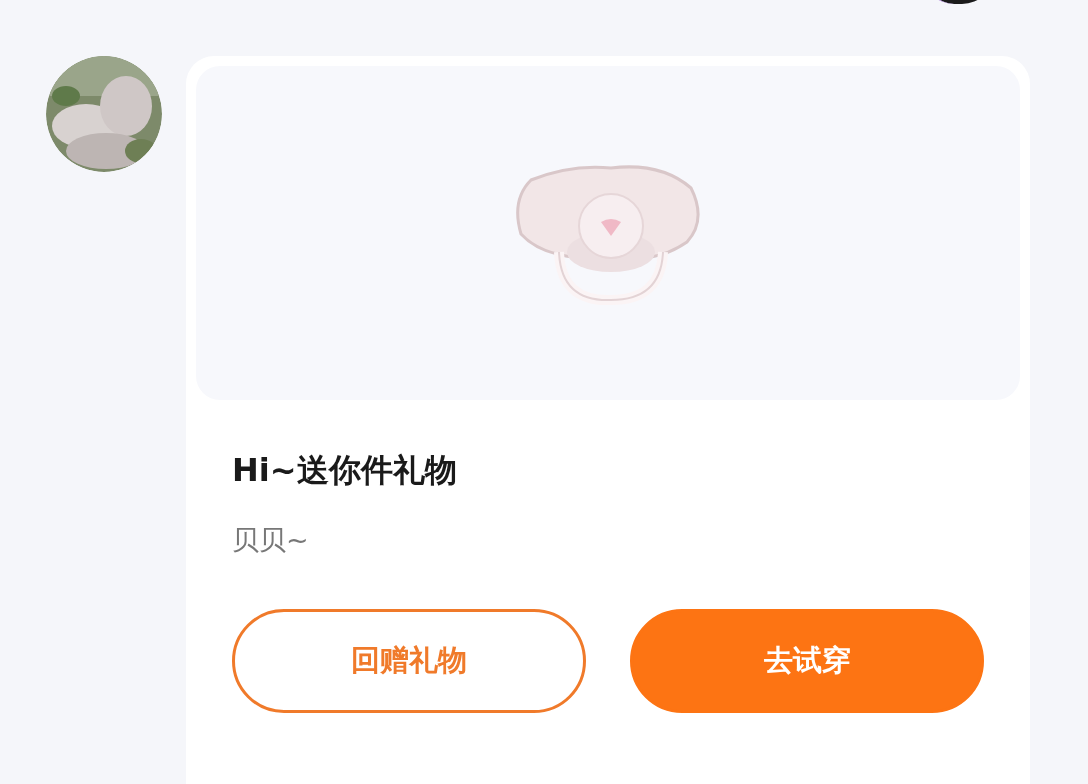  What do you see at coordinates (271, 540) in the screenshot?
I see `message-subtitle: 贝贝~` at bounding box center [271, 540].